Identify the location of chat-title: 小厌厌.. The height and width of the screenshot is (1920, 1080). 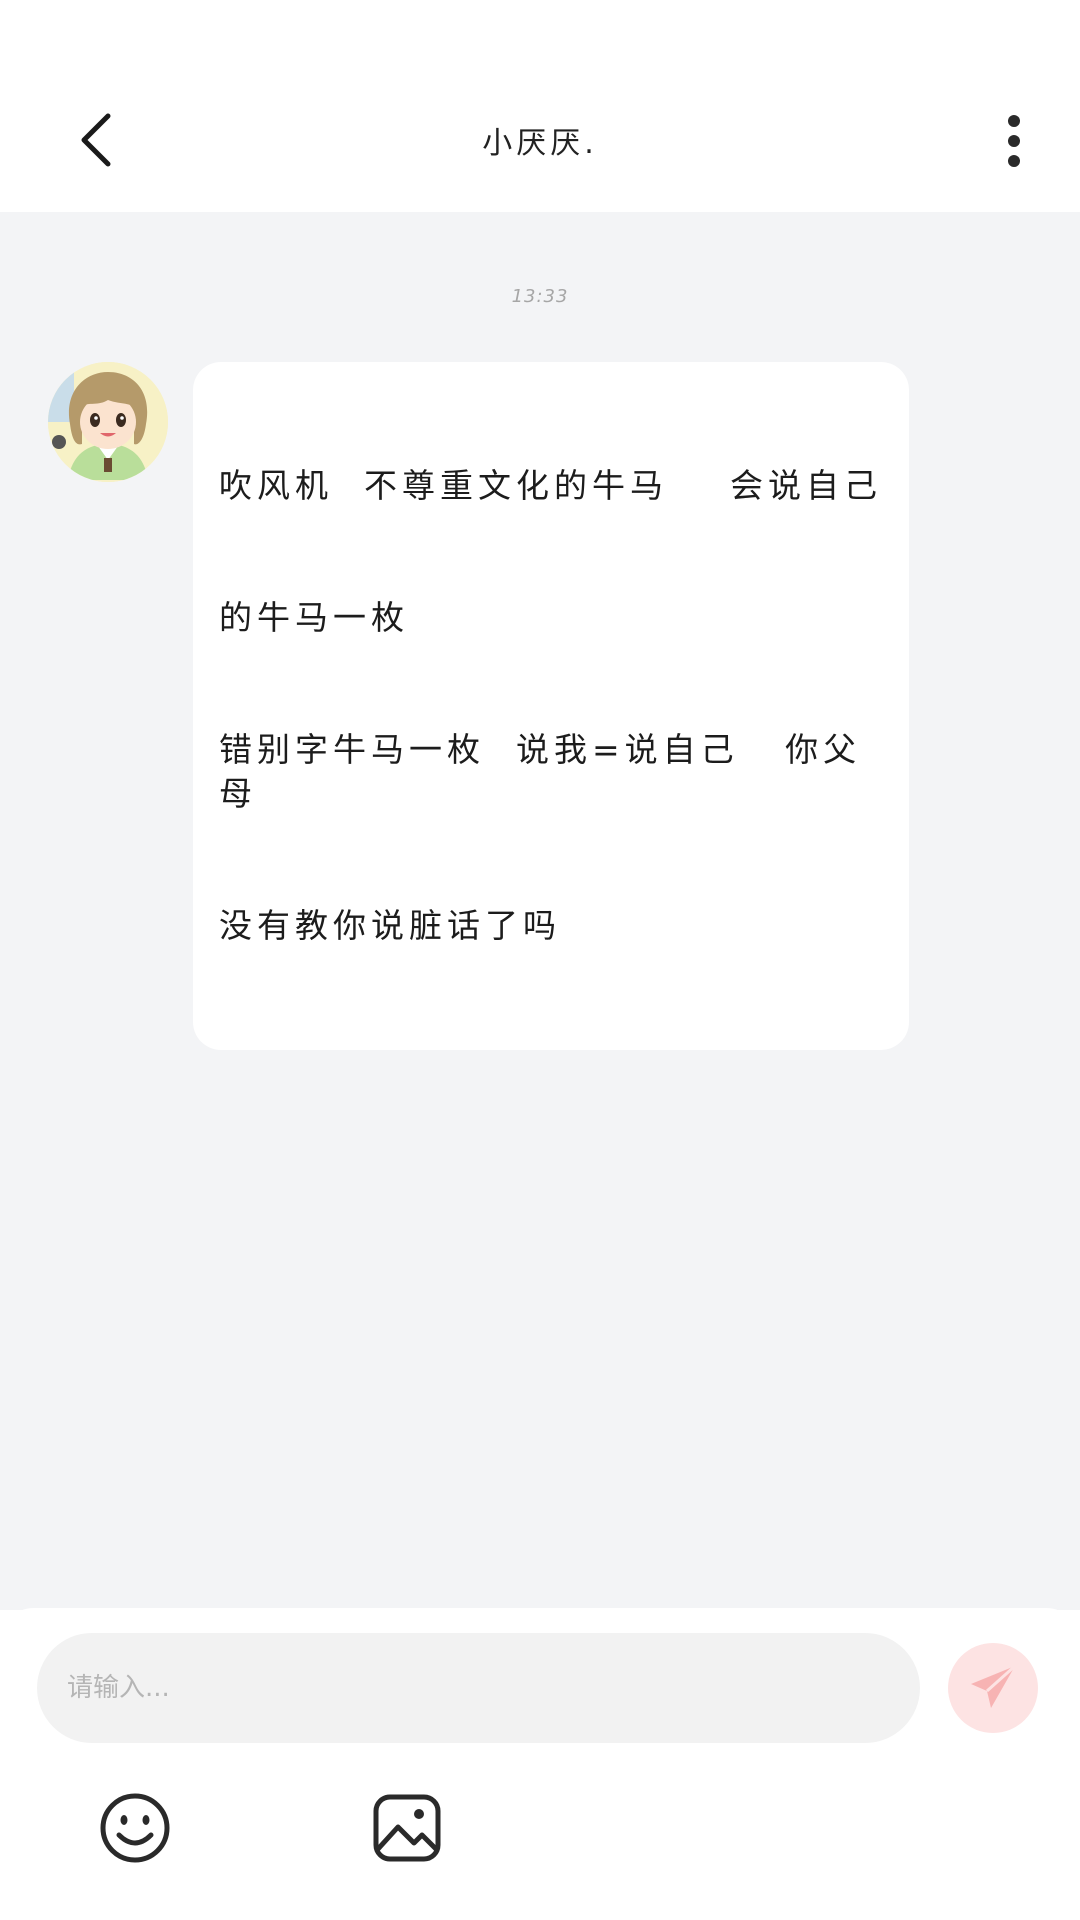
(540, 143).